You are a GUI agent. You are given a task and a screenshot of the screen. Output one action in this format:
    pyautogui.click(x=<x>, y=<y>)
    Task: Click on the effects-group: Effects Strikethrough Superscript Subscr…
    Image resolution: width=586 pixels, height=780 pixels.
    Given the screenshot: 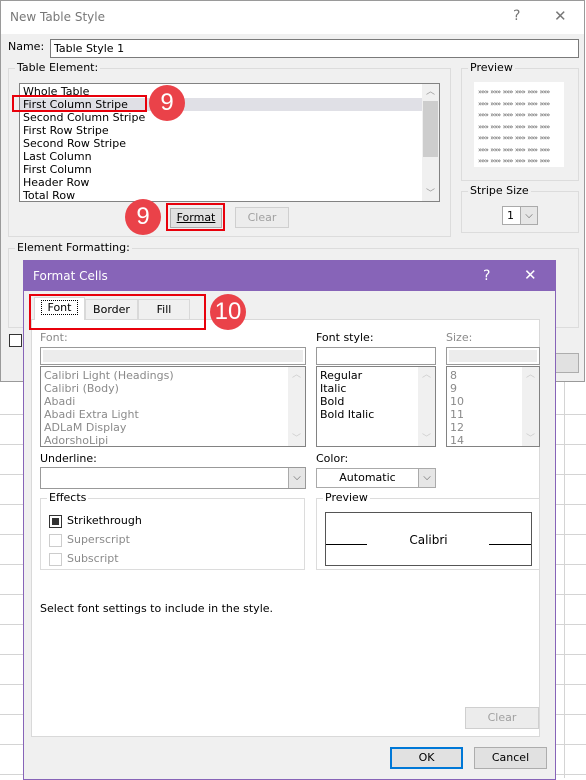 What is the action you would take?
    pyautogui.click(x=172, y=530)
    